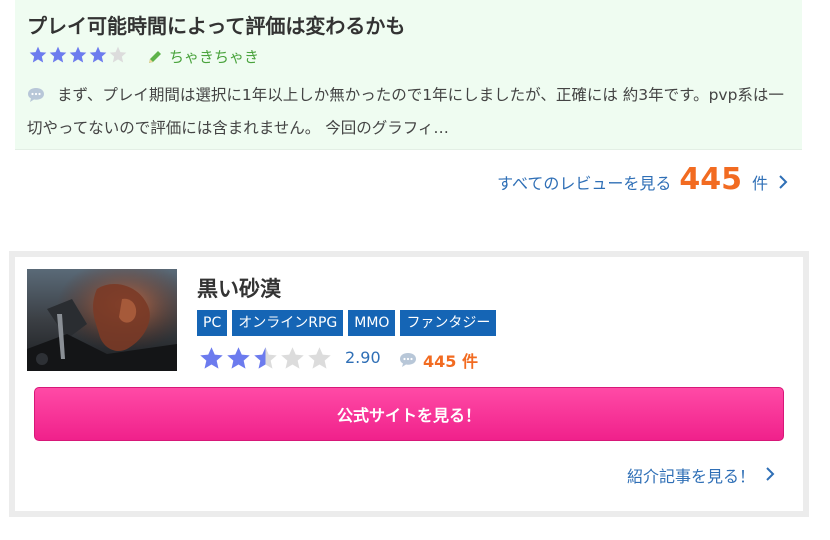 Image resolution: width=830 pixels, height=540 pixels. Describe the element at coordinates (450, 361) in the screenshot. I see `game-review-count-text: 445 件` at that location.